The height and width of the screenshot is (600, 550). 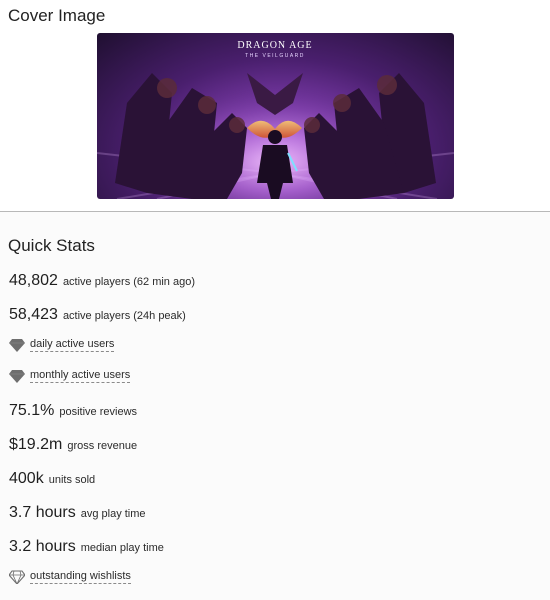 I want to click on stat-label: active players (24h peak), so click(x=124, y=316).